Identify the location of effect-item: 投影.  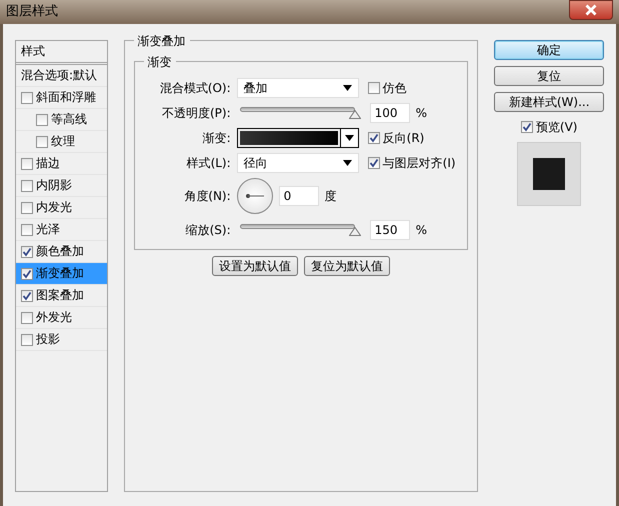
(61, 340).